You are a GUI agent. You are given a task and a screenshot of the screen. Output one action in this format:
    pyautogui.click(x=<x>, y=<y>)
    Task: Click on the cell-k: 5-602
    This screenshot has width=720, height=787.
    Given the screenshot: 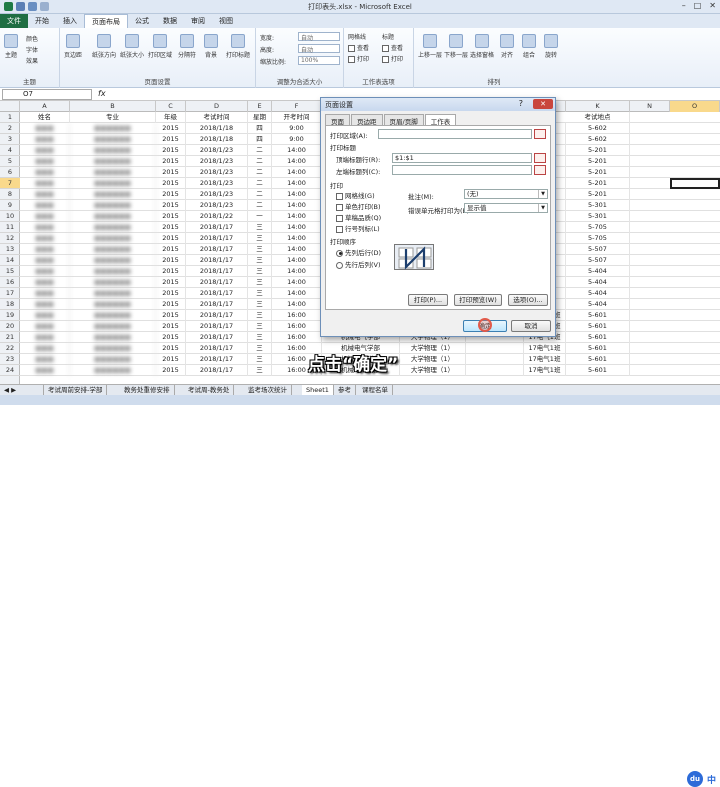 What is the action you would take?
    pyautogui.click(x=598, y=128)
    